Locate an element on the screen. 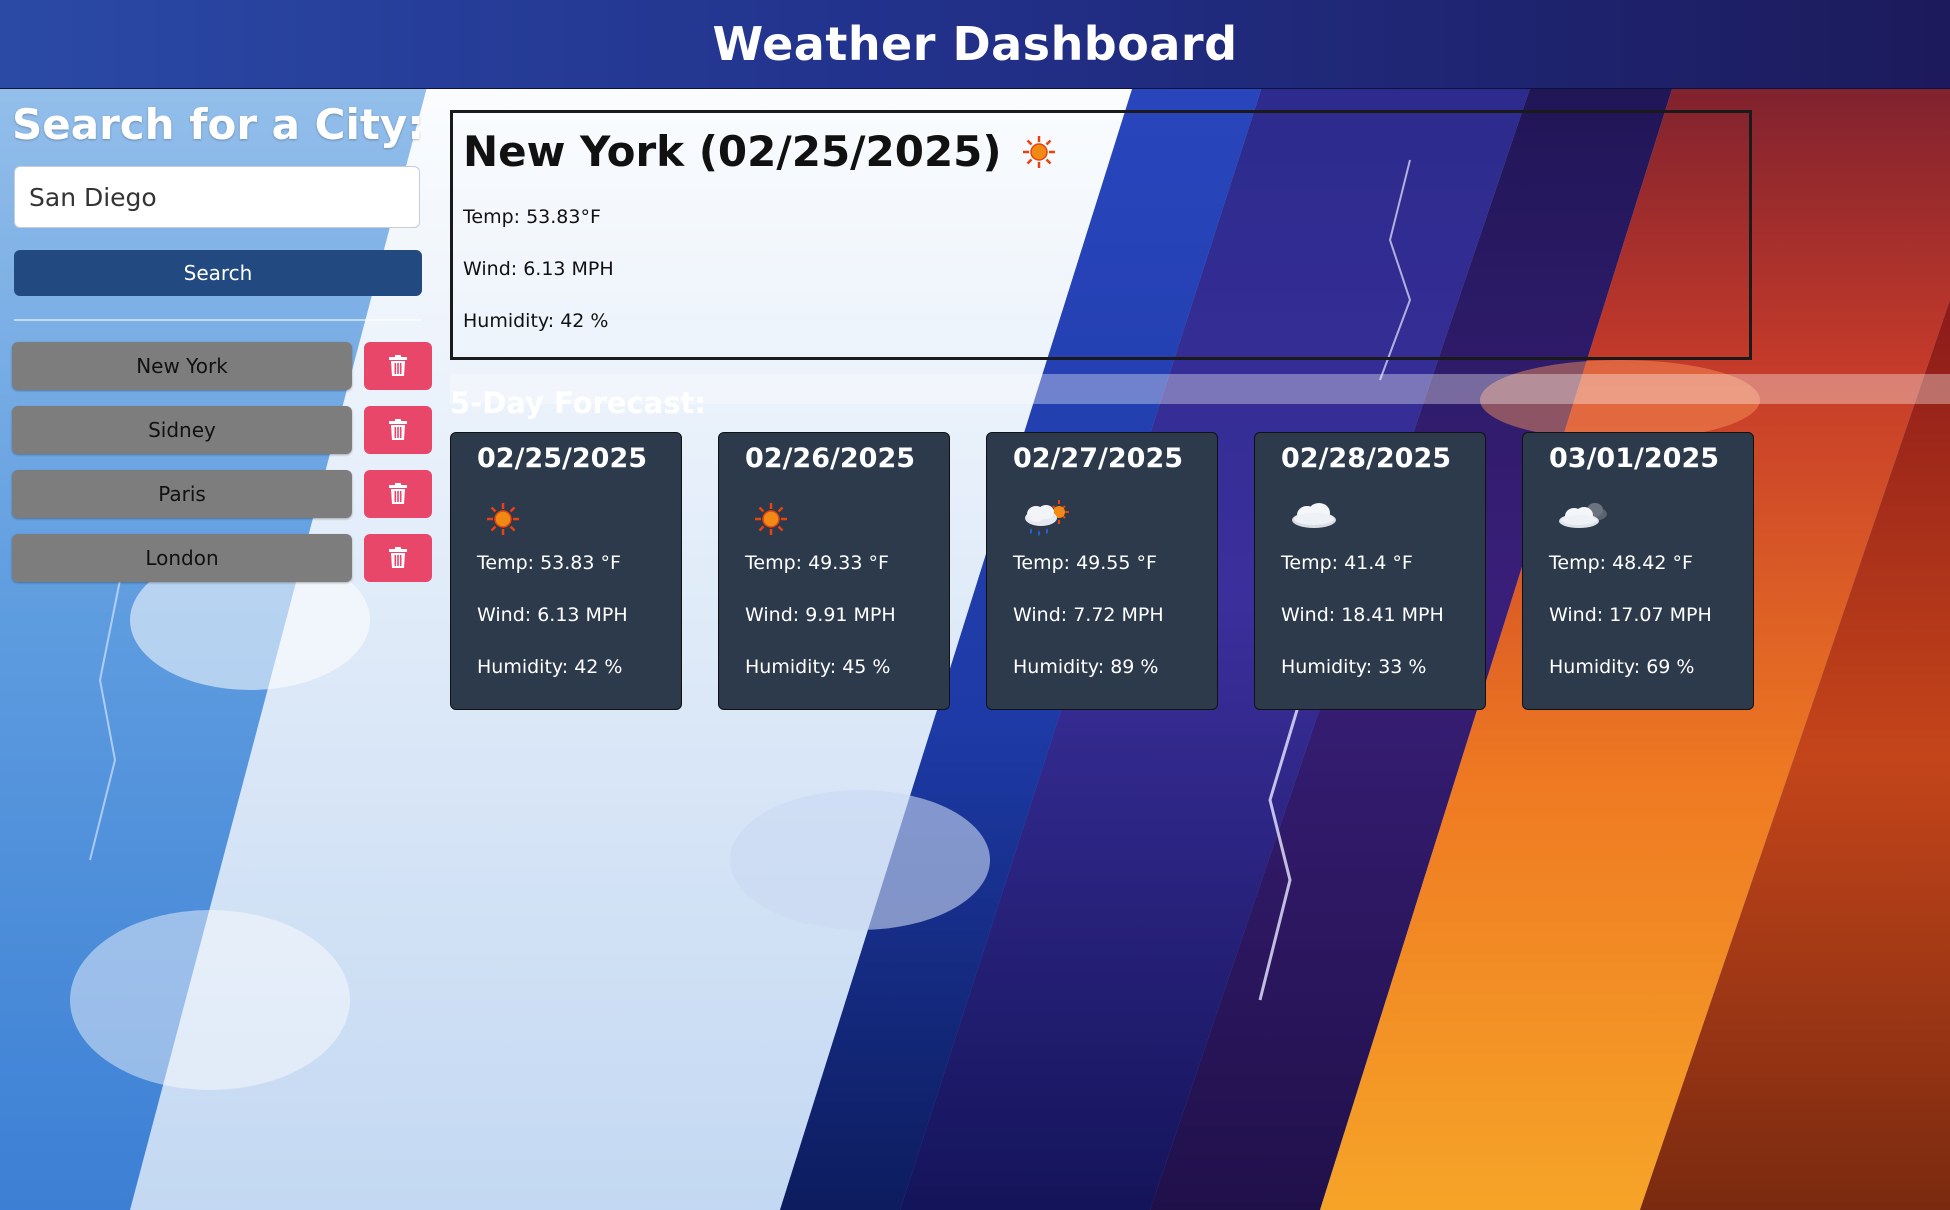 The width and height of the screenshot is (1950, 1210). forecast-humidity: Humidity: 89 % is located at coordinates (1086, 667).